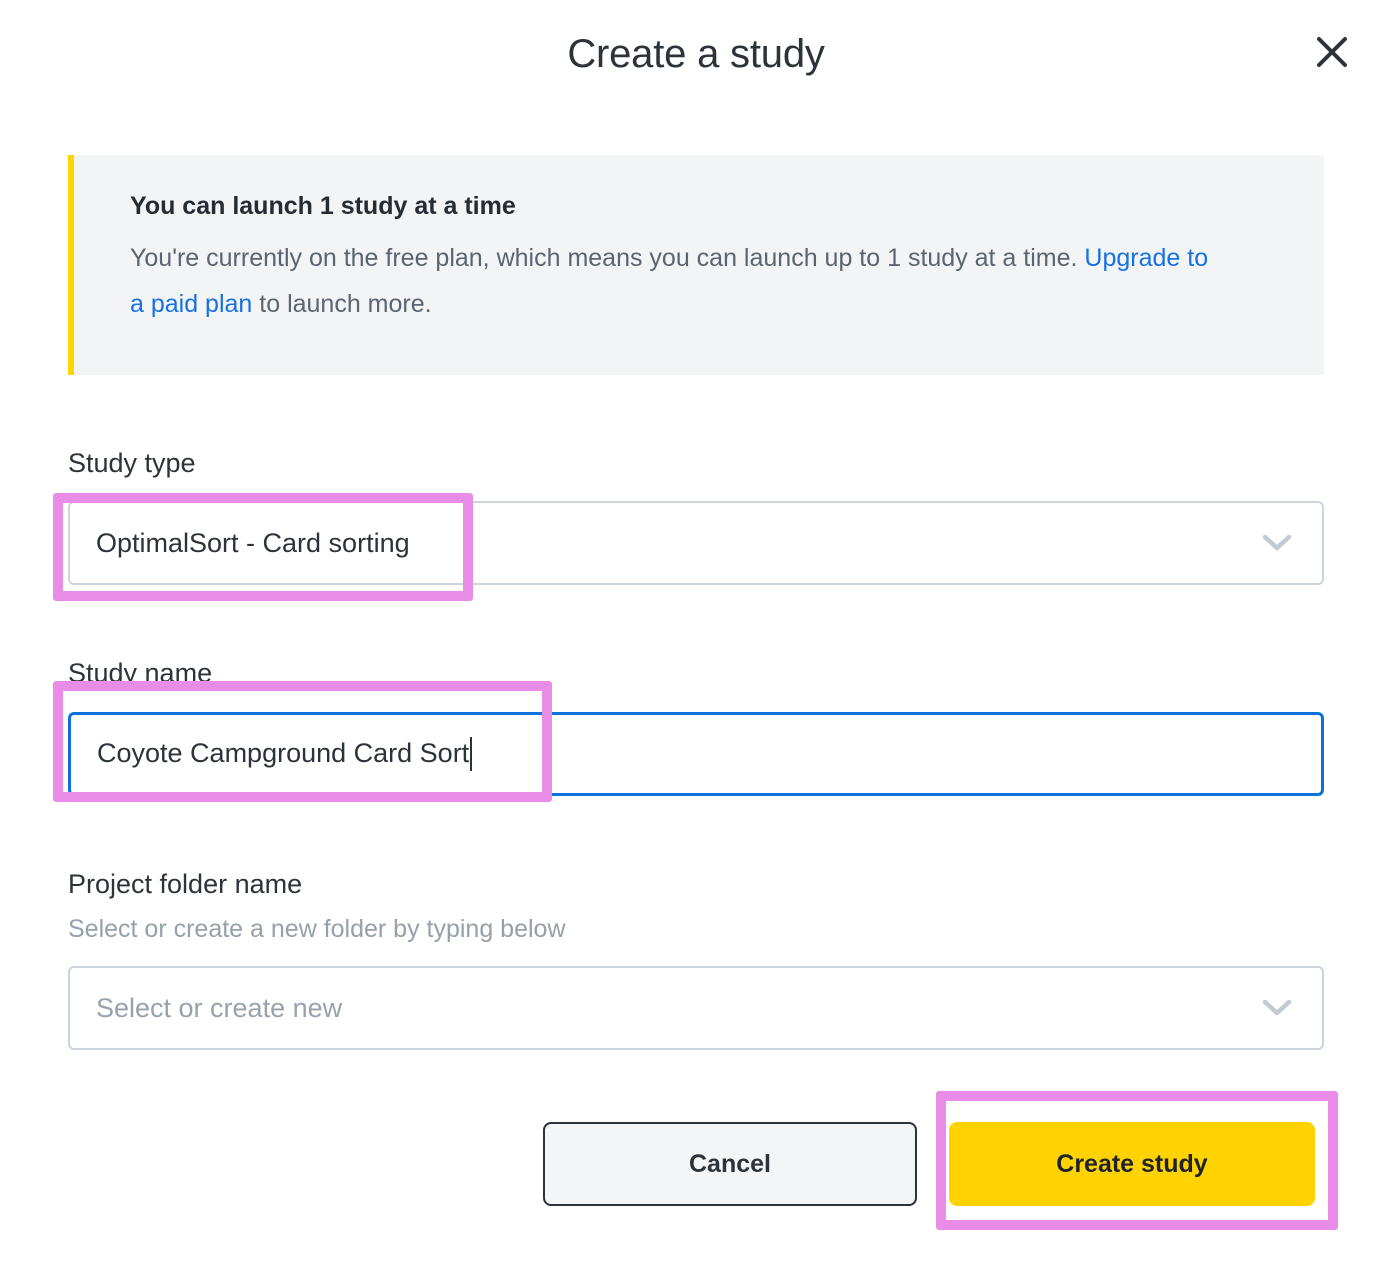  Describe the element at coordinates (696, 543) in the screenshot. I see `study-type-select: OptimalSort - Card sorting` at that location.